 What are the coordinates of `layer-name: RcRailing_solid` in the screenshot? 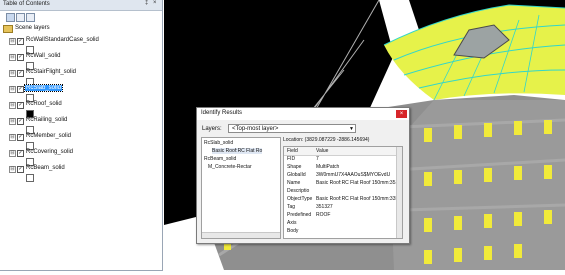 It's located at (46, 120).